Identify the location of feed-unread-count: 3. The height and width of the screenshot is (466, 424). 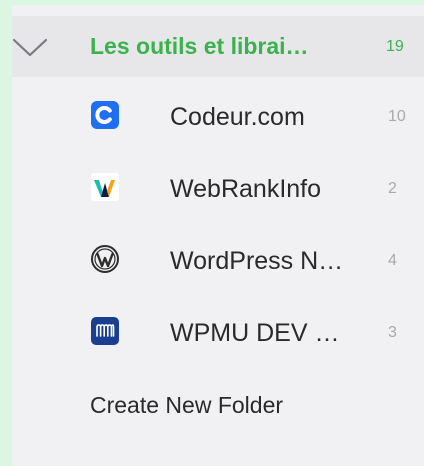
(392, 332).